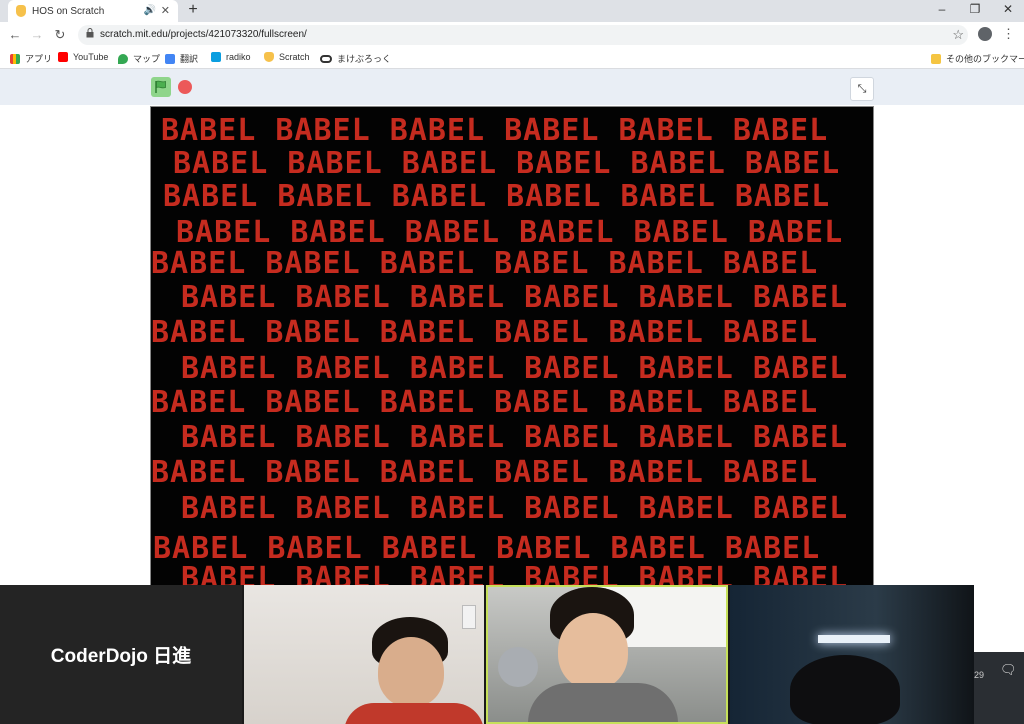 The image size is (1024, 724). Describe the element at coordinates (364, 59) in the screenshot. I see `bookmark-label: まけぶろっく` at that location.